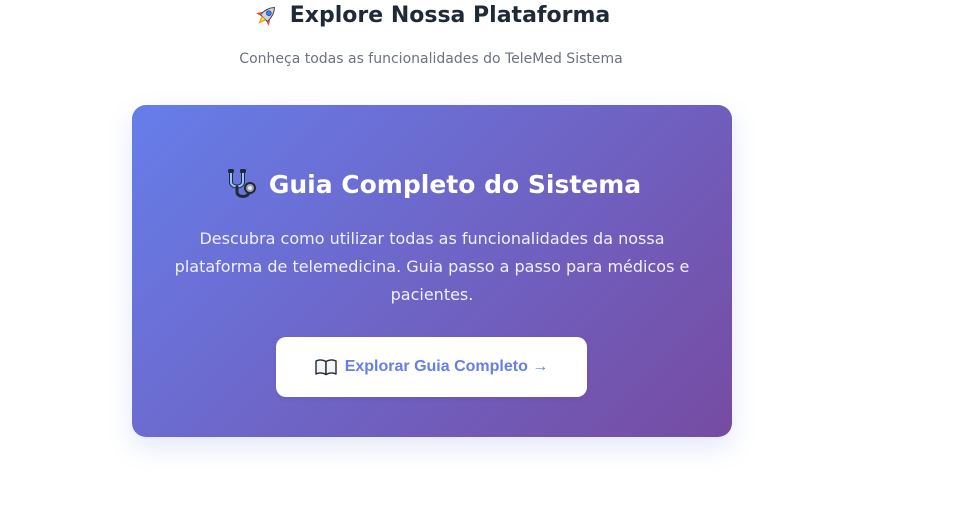 The image size is (962, 506). I want to click on explore-guide-button: Explorar Guia Completo →, so click(431, 367).